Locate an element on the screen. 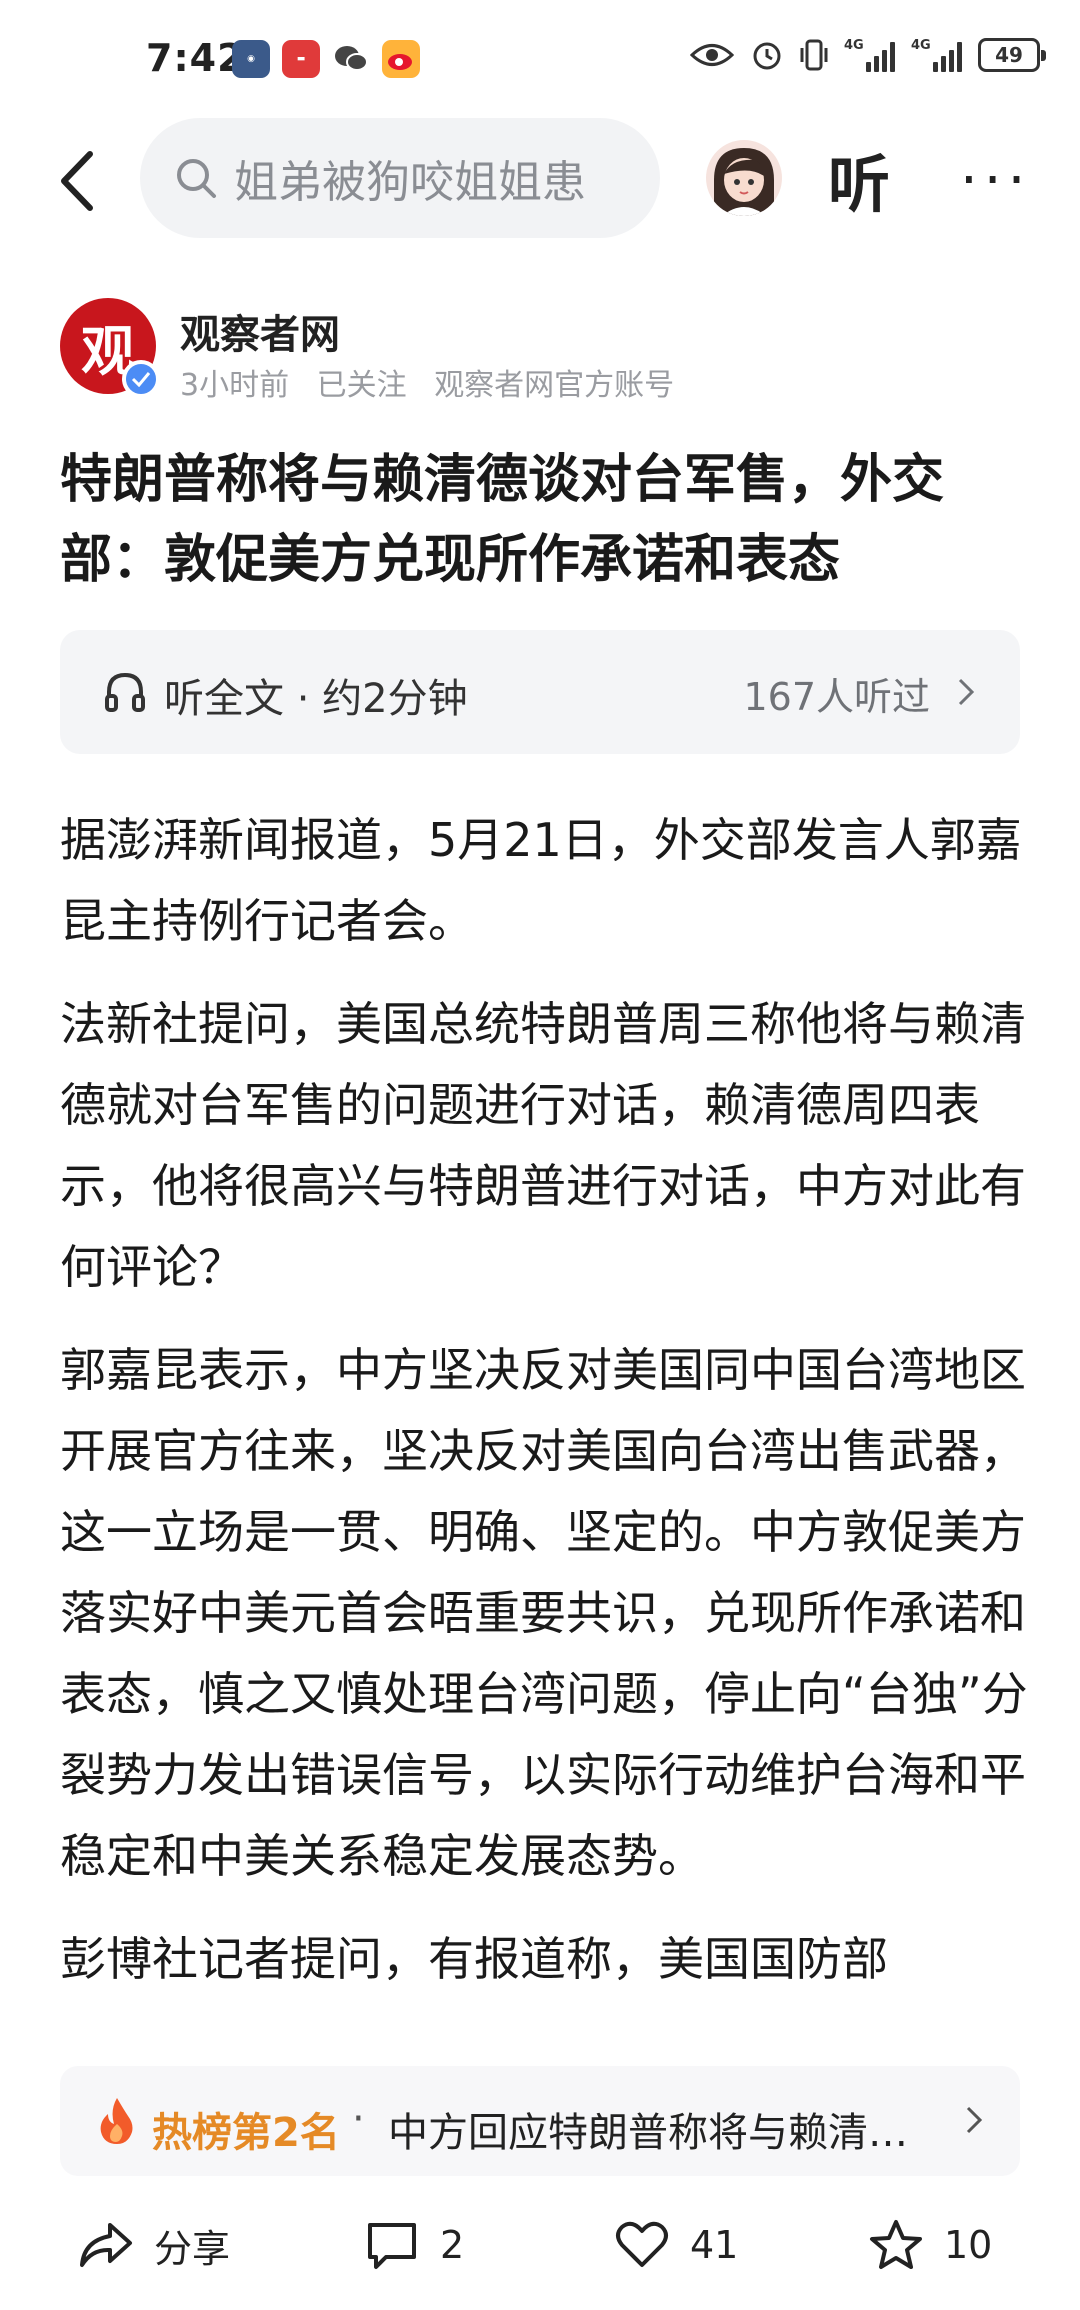 The width and height of the screenshot is (1080, 2310). more-menu-icon: ··· is located at coordinates (995, 180).